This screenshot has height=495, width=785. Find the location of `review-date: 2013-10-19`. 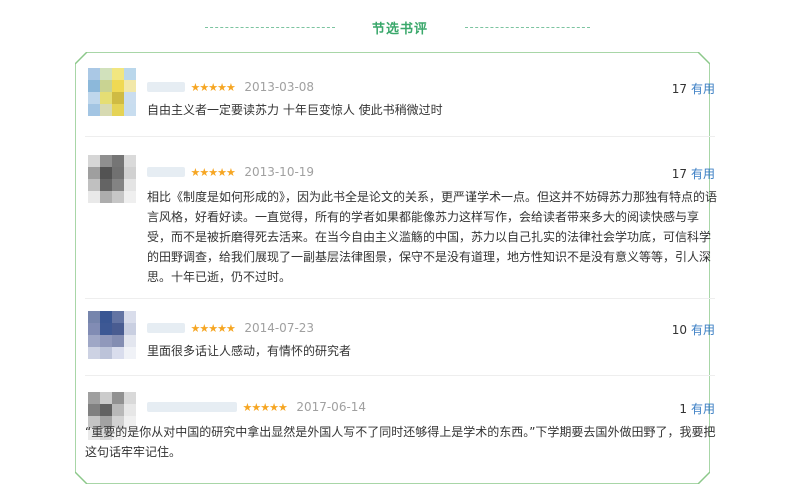

review-date: 2013-10-19 is located at coordinates (279, 172).